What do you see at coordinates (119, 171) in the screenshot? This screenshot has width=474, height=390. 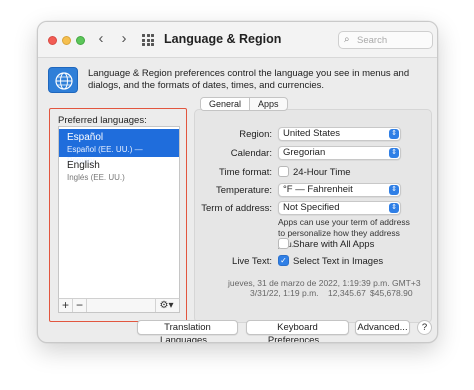 I see `language-item-english: English Inglés (EE. UU.)` at bounding box center [119, 171].